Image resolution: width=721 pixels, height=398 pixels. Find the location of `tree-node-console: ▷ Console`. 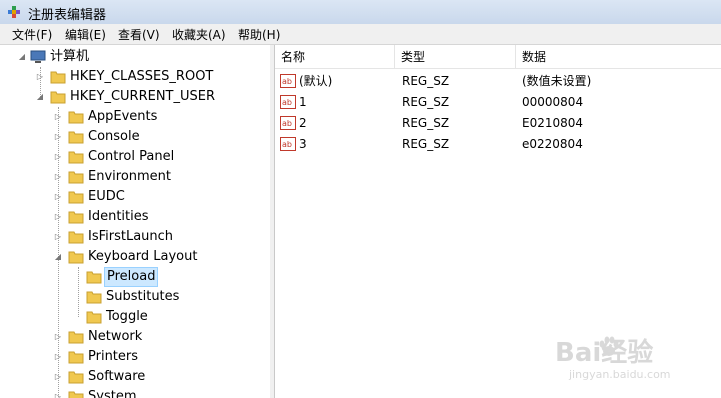

tree-node-console: ▷ Console is located at coordinates (135, 137).